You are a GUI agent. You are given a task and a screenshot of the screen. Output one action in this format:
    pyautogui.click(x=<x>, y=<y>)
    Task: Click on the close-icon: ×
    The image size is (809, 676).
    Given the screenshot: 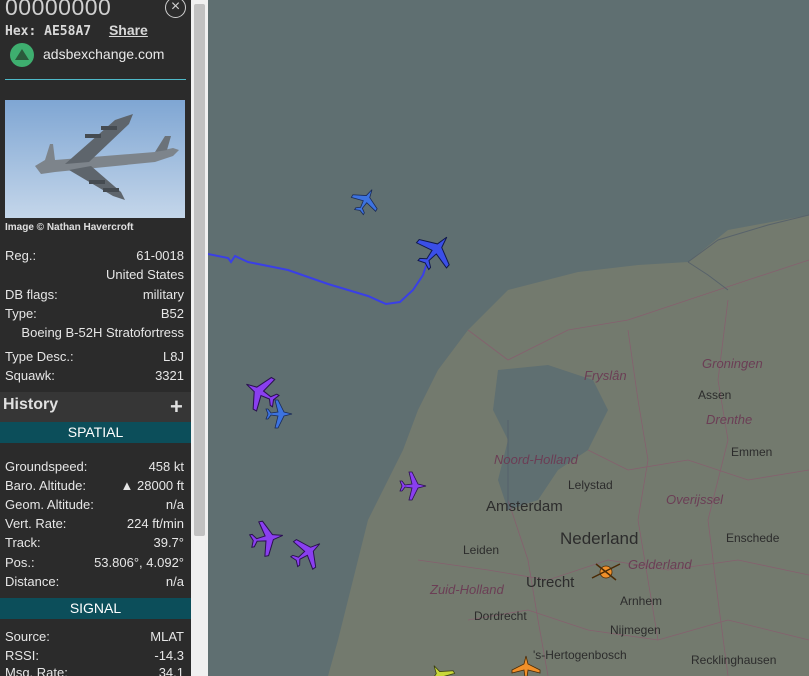 What is the action you would take?
    pyautogui.click(x=175, y=9)
    